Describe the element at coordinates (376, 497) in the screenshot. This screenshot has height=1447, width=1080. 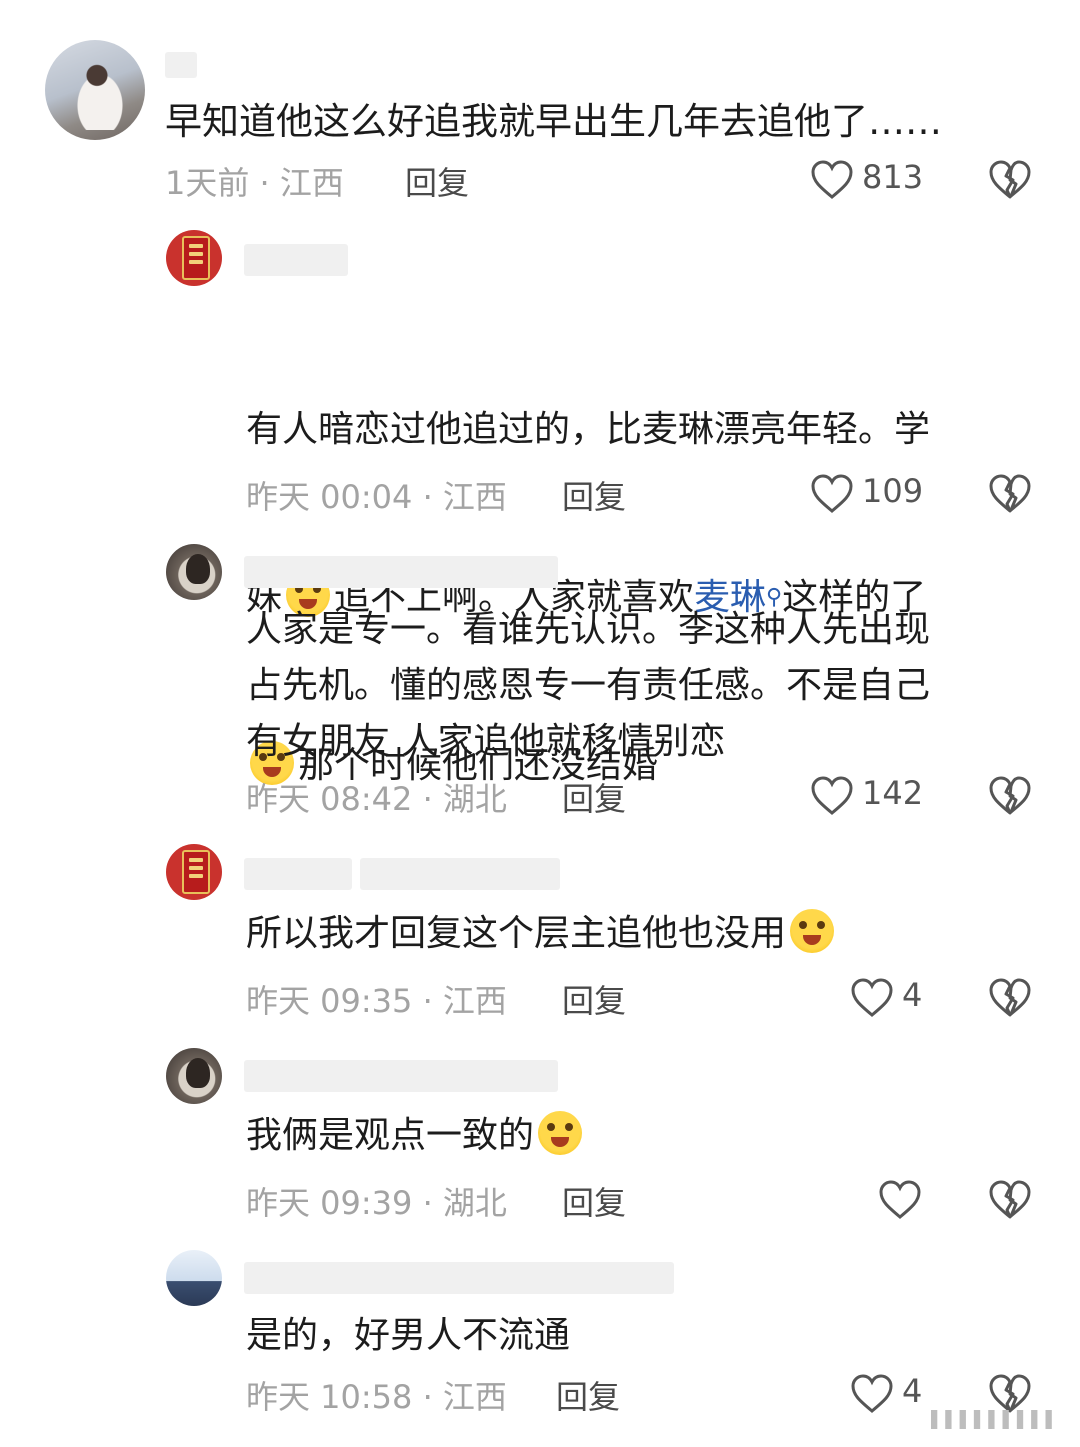
I see `comment-meta: 昨天 00:04 · 江西` at that location.